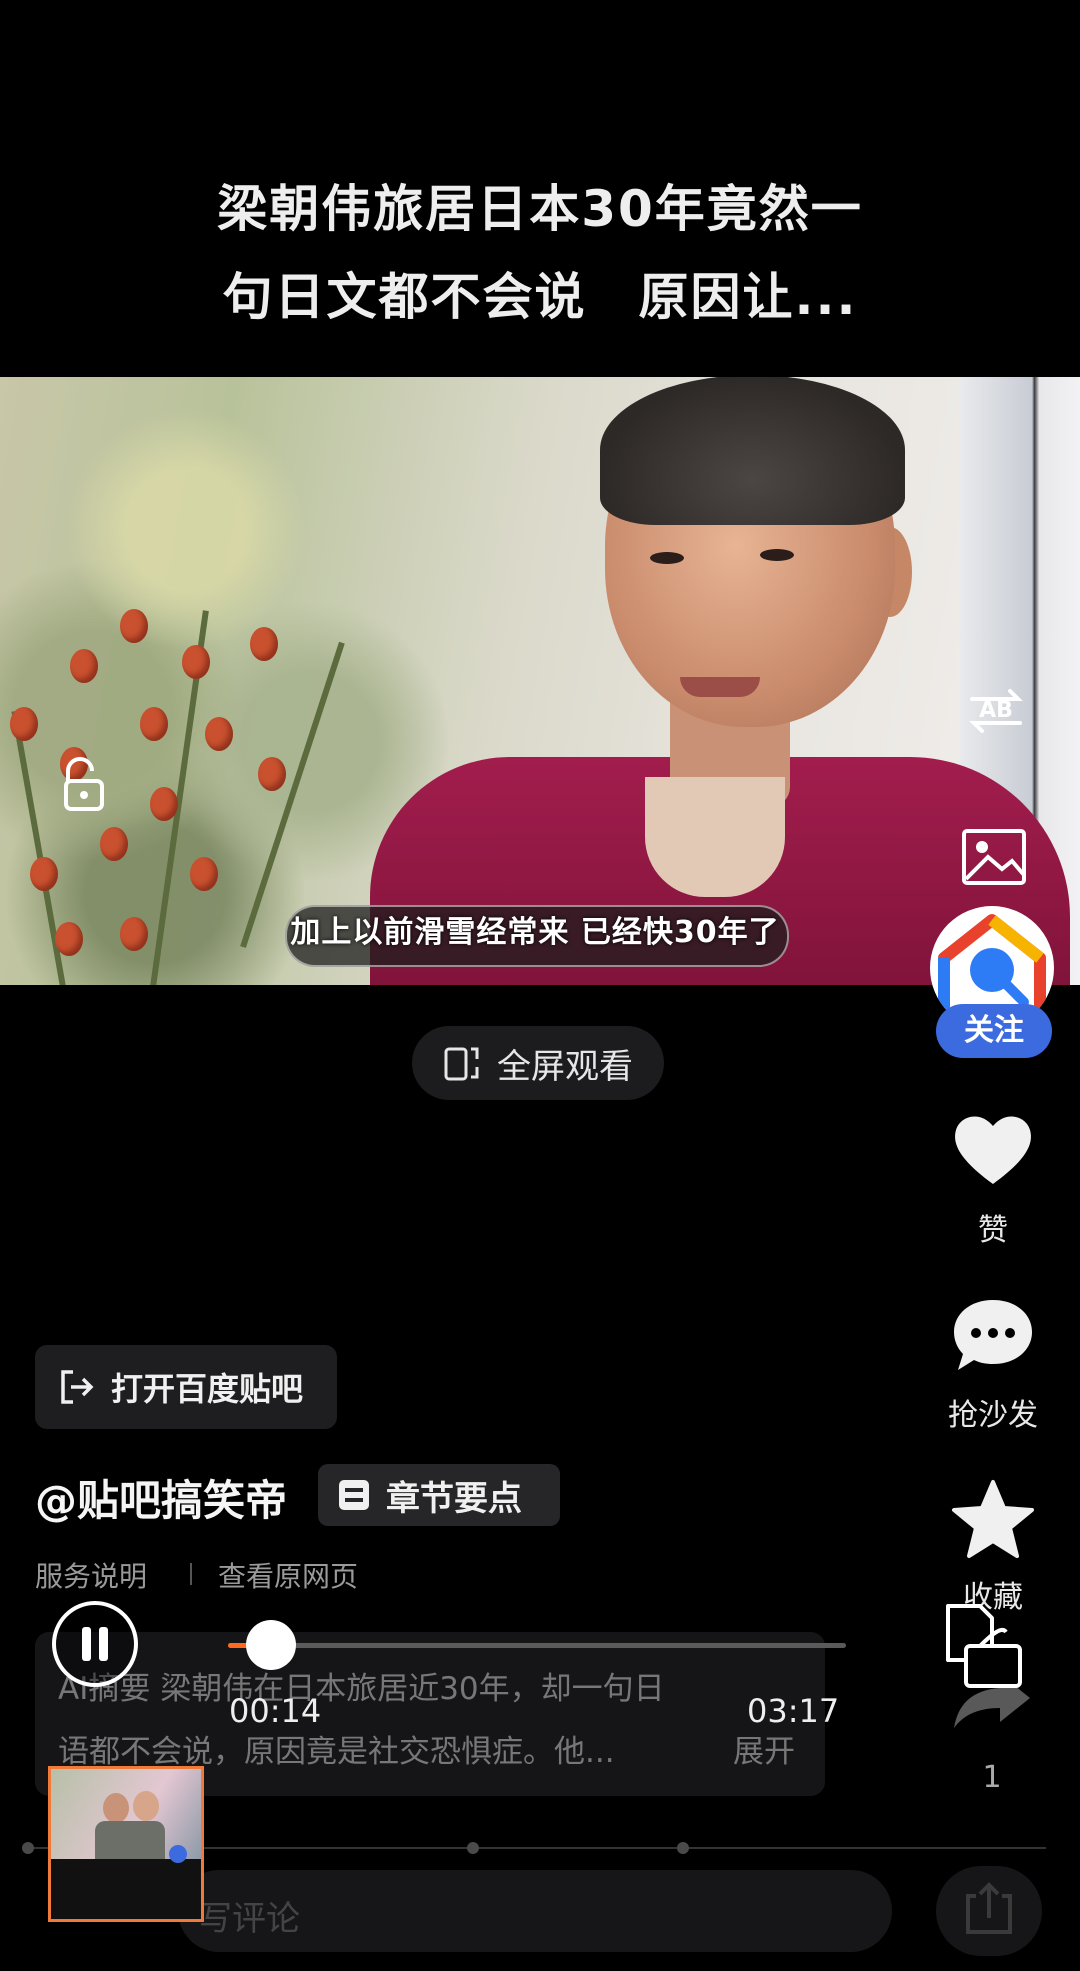 The width and height of the screenshot is (1080, 1971). Describe the element at coordinates (86, 1644) in the screenshot. I see `pause-icon` at that location.